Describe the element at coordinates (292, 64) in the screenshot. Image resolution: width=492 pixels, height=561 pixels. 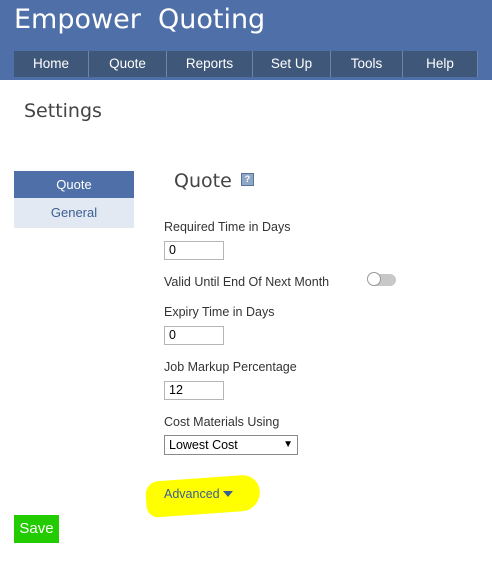
I see `nav-set-up: Set Up` at that location.